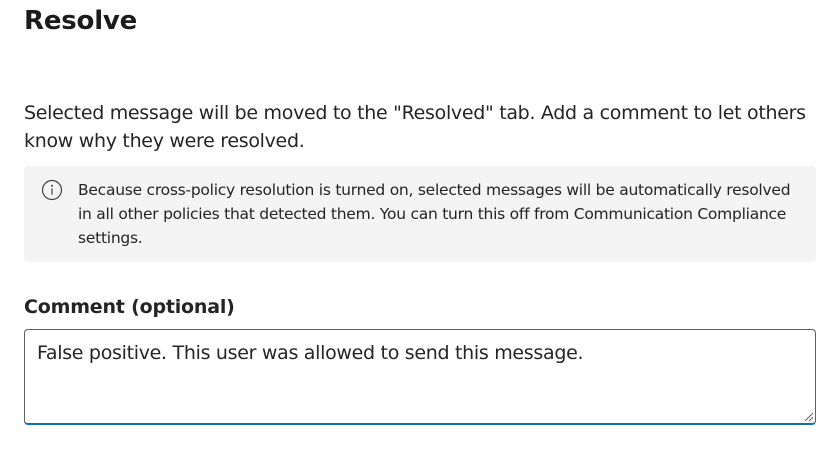 The image size is (832, 452). What do you see at coordinates (129, 307) in the screenshot?
I see `comment-label: Comment (optional)` at bounding box center [129, 307].